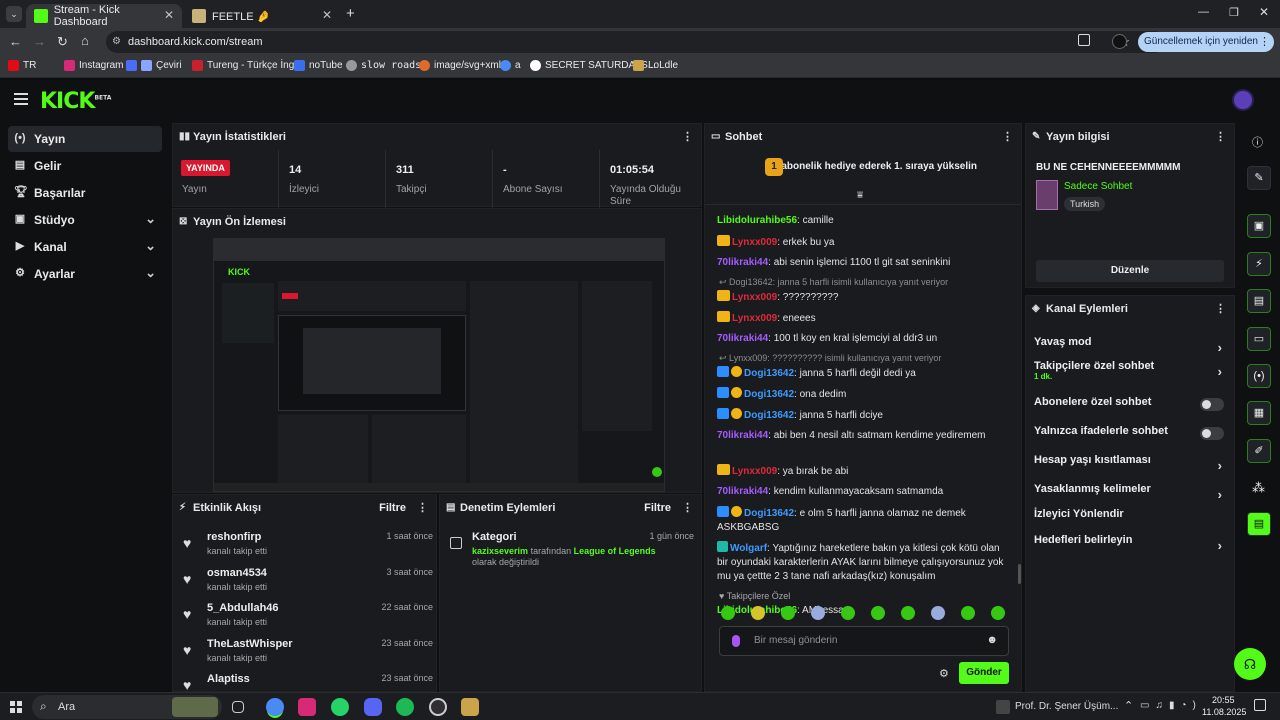 This screenshot has height=720, width=1280. Describe the element at coordinates (93, 65) in the screenshot. I see `bookmark-instagram: Instagram` at that location.